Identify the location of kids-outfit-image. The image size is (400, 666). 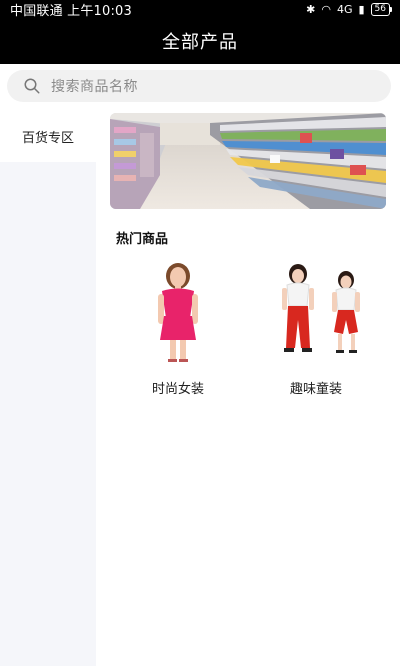
(316, 312).